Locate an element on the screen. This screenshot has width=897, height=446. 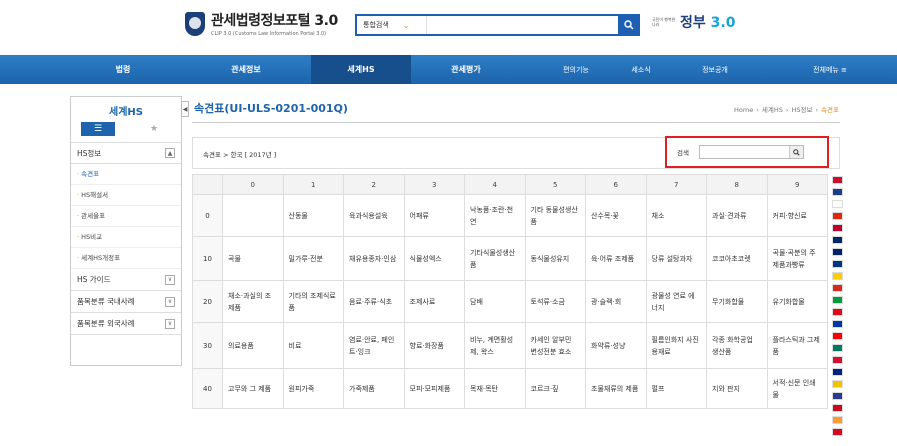
table-cell: 곡물·곡분의 주제품과빵류 is located at coordinates (797, 258).